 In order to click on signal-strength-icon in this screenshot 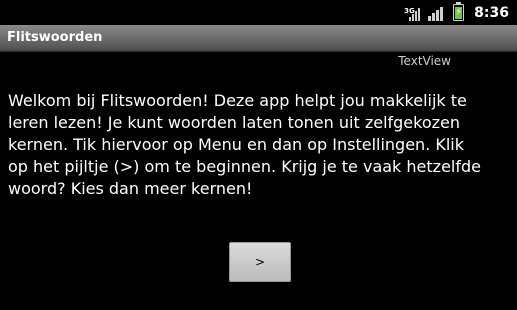, I will do `click(436, 13)`.